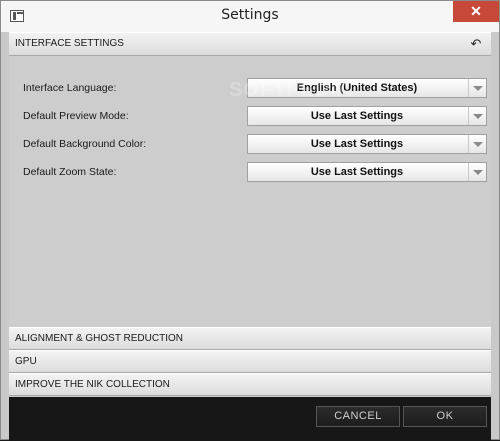 This screenshot has height=441, width=500. Describe the element at coordinates (26, 361) in the screenshot. I see `section-label: GPU` at that location.